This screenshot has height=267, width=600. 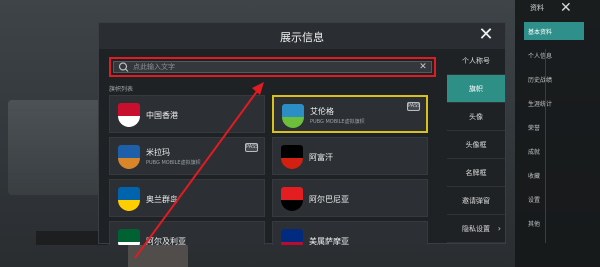 I want to click on chevron-right-icon: ›, so click(x=499, y=228).